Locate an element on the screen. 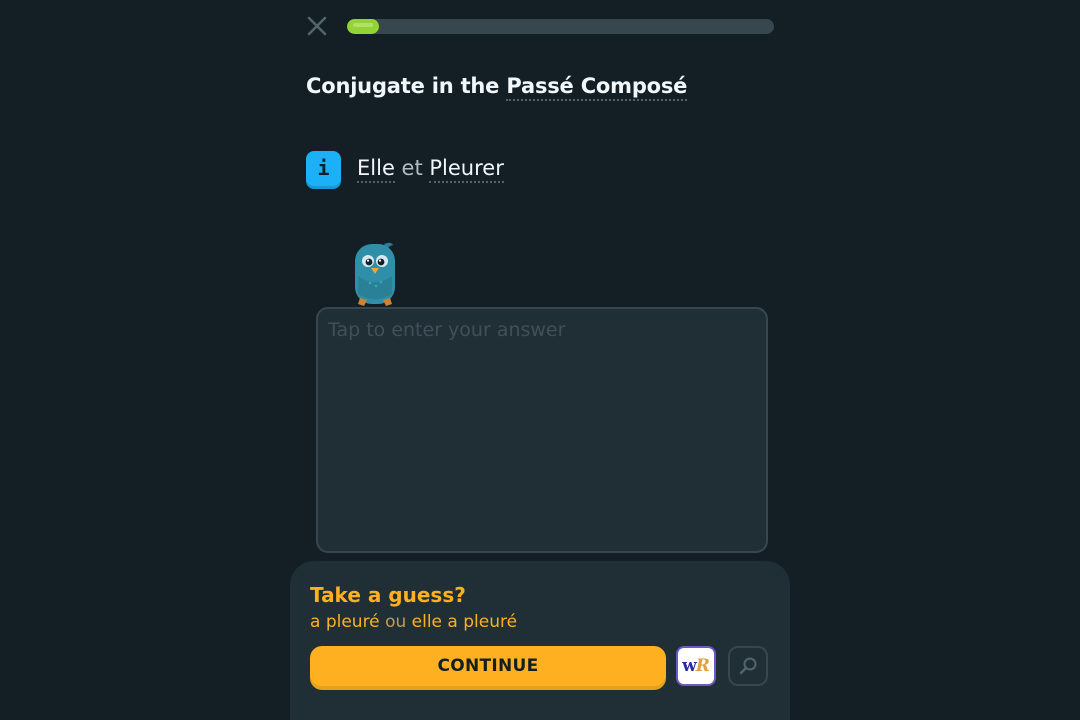 Image resolution: width=1080 pixels, height=720 pixels. close-icon is located at coordinates (317, 26).